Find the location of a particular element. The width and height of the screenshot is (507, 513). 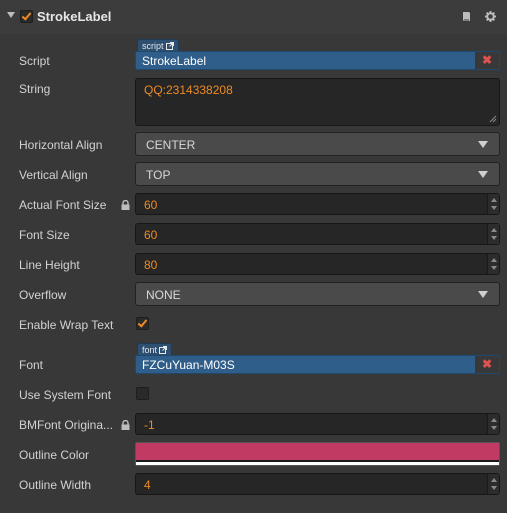

color-swatch is located at coordinates (317, 451).